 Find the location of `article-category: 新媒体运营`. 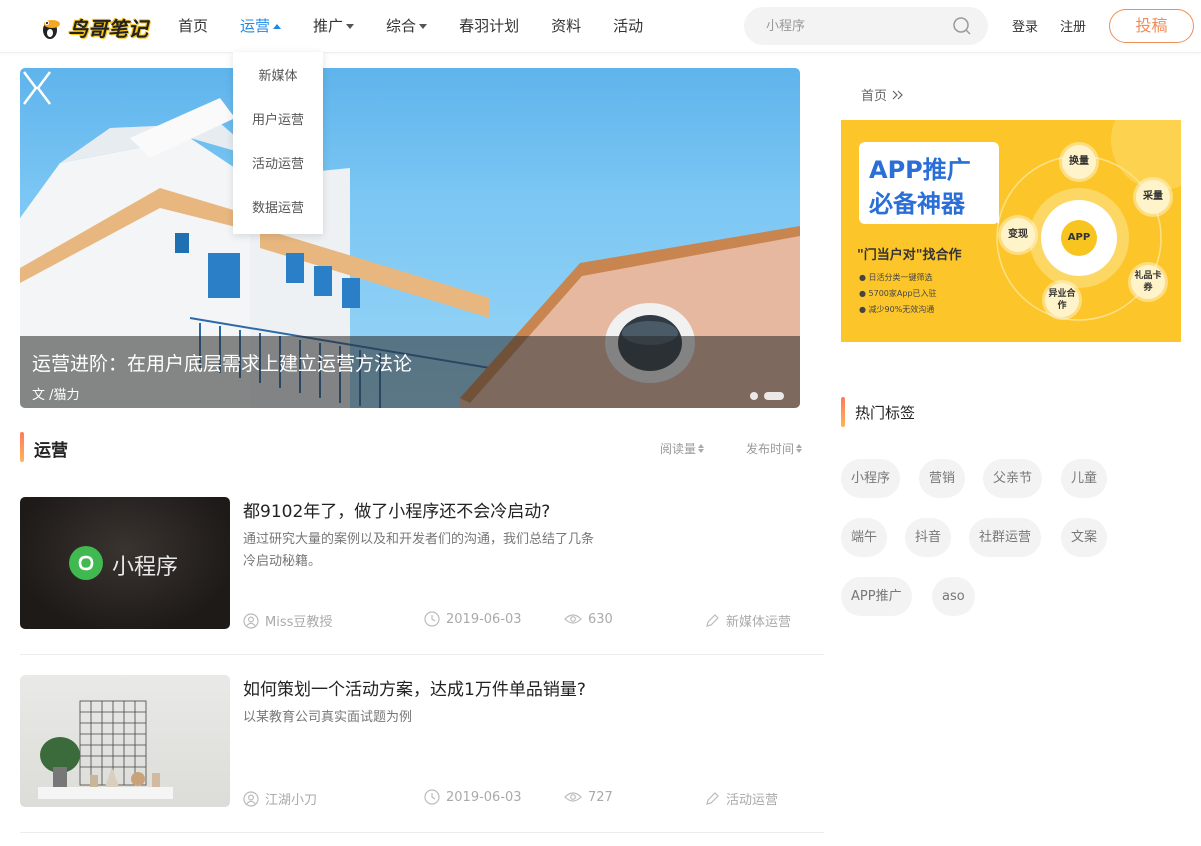

article-category: 新媒体运营 is located at coordinates (747, 620).